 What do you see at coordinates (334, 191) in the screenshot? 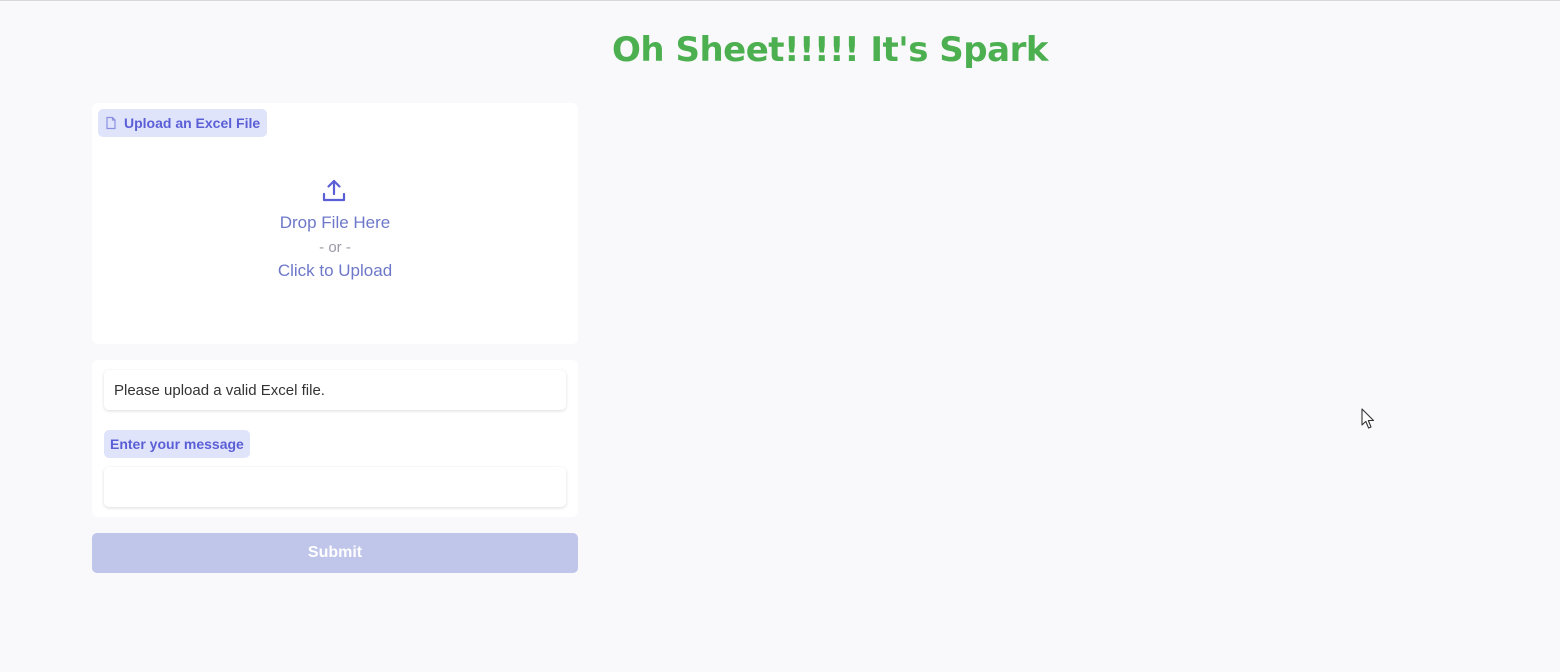
I see `upload-icon` at bounding box center [334, 191].